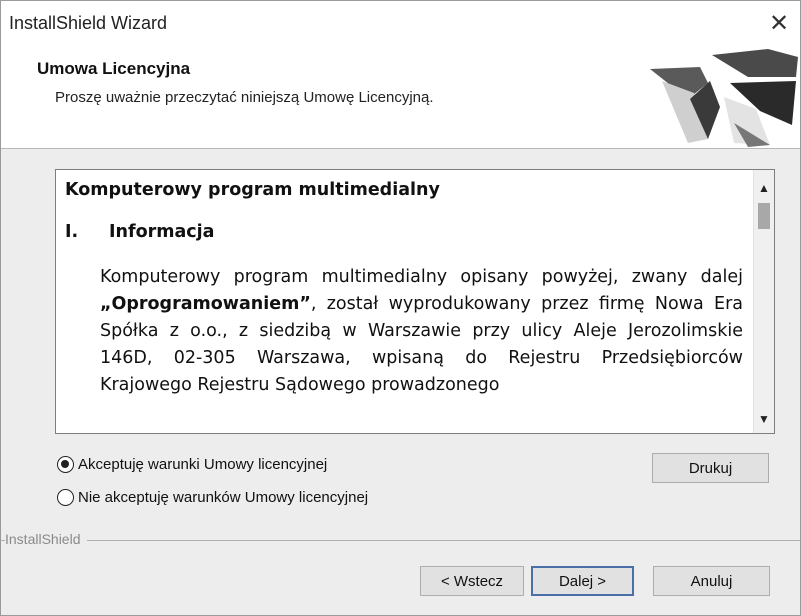 The image size is (801, 616). I want to click on next-button: Dalej >, so click(582, 581).